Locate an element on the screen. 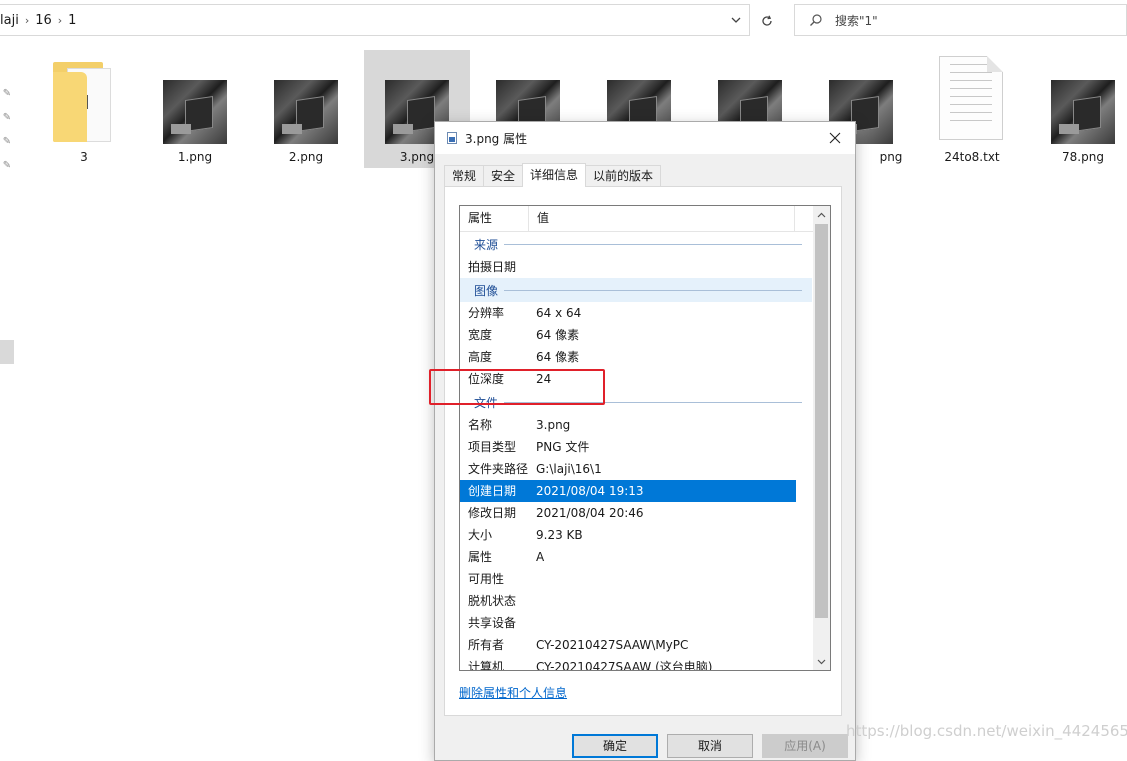 The height and width of the screenshot is (761, 1127). column-header-property: 属性 is located at coordinates (494, 218).